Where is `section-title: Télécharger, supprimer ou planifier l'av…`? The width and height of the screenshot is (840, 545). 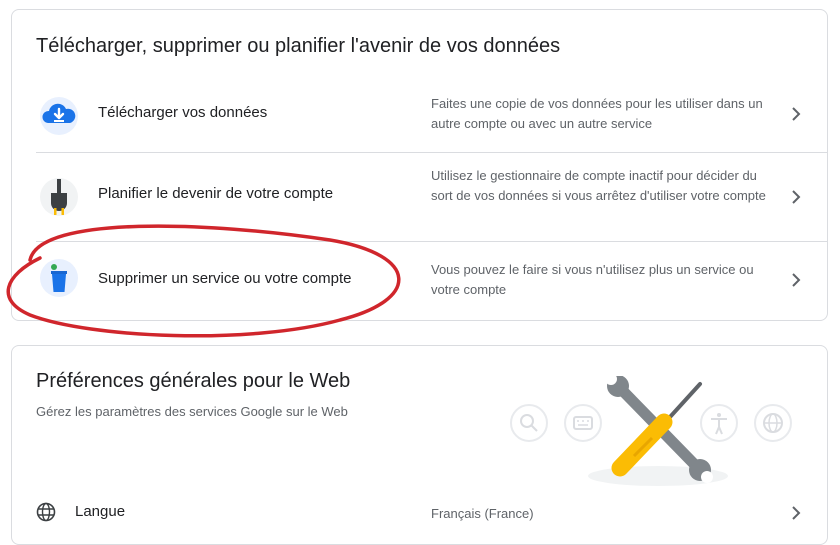
section-title: Télécharger, supprimer ou planifier l'av… is located at coordinates (298, 46).